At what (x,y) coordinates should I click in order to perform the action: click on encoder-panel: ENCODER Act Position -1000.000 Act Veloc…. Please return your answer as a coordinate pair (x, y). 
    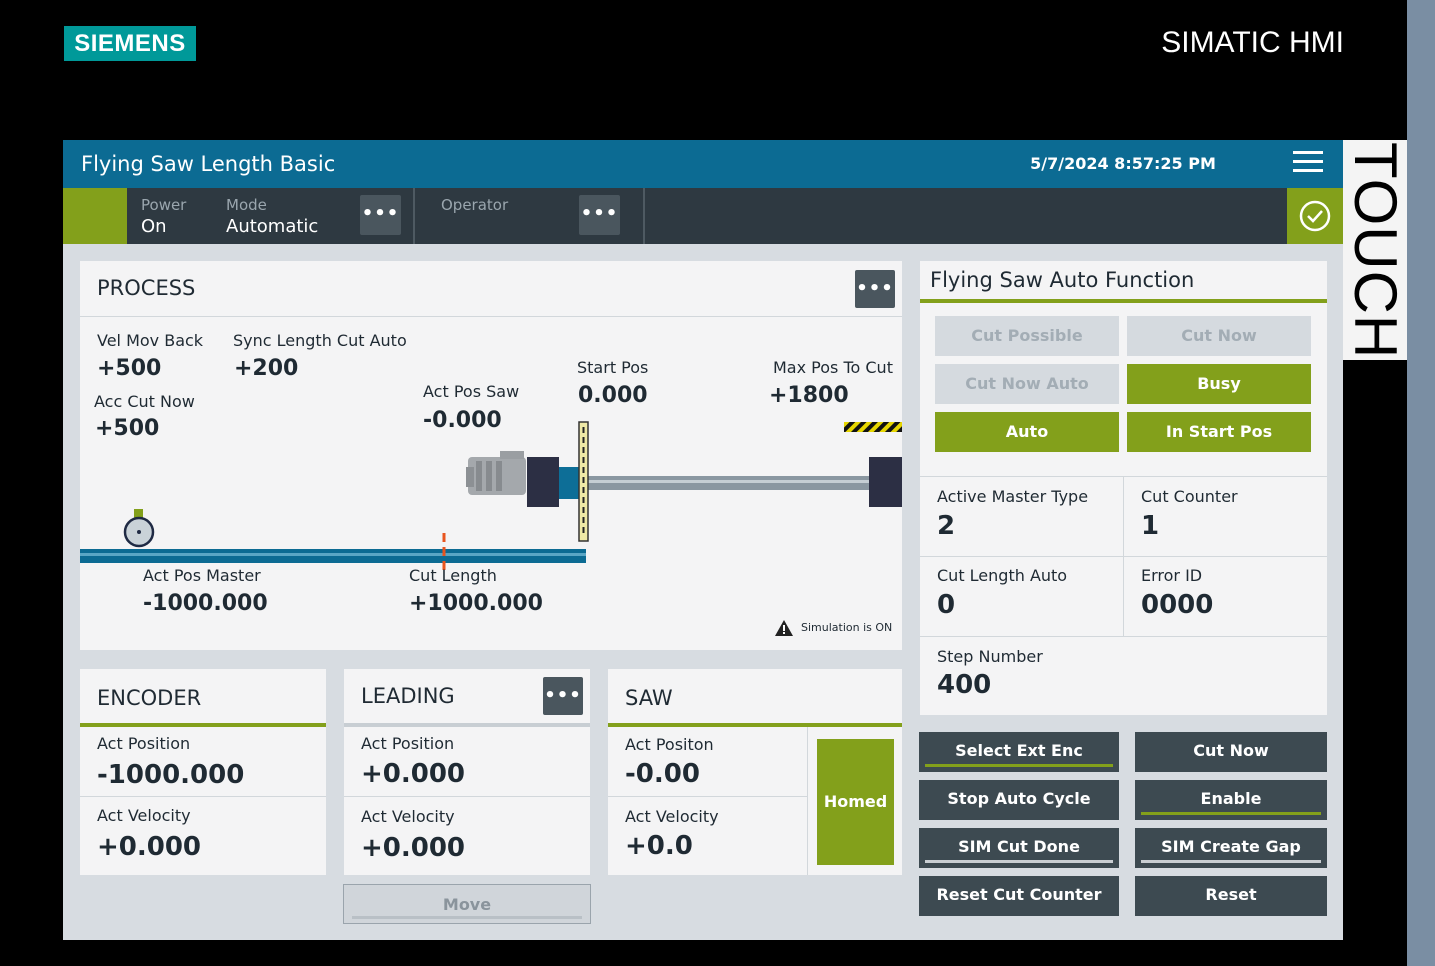
    Looking at the image, I should click on (203, 772).